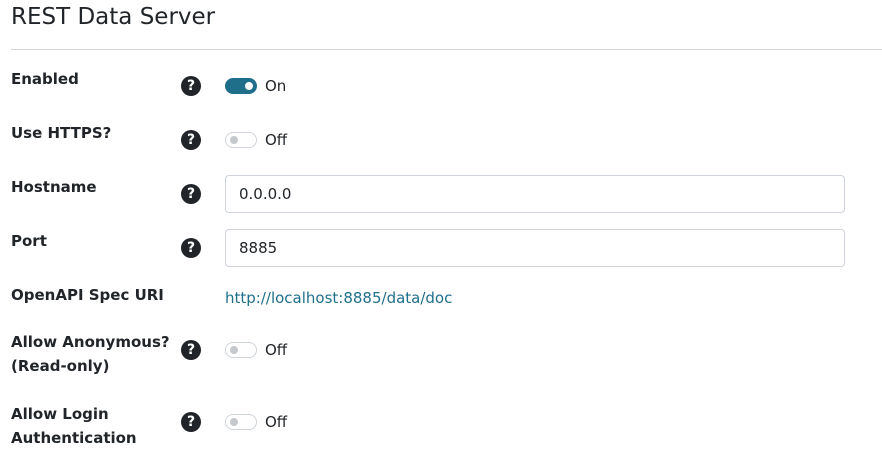 This screenshot has height=464, width=882. What do you see at coordinates (60, 366) in the screenshot?
I see `allow-anonymous-sublabel: (Read-only)` at bounding box center [60, 366].